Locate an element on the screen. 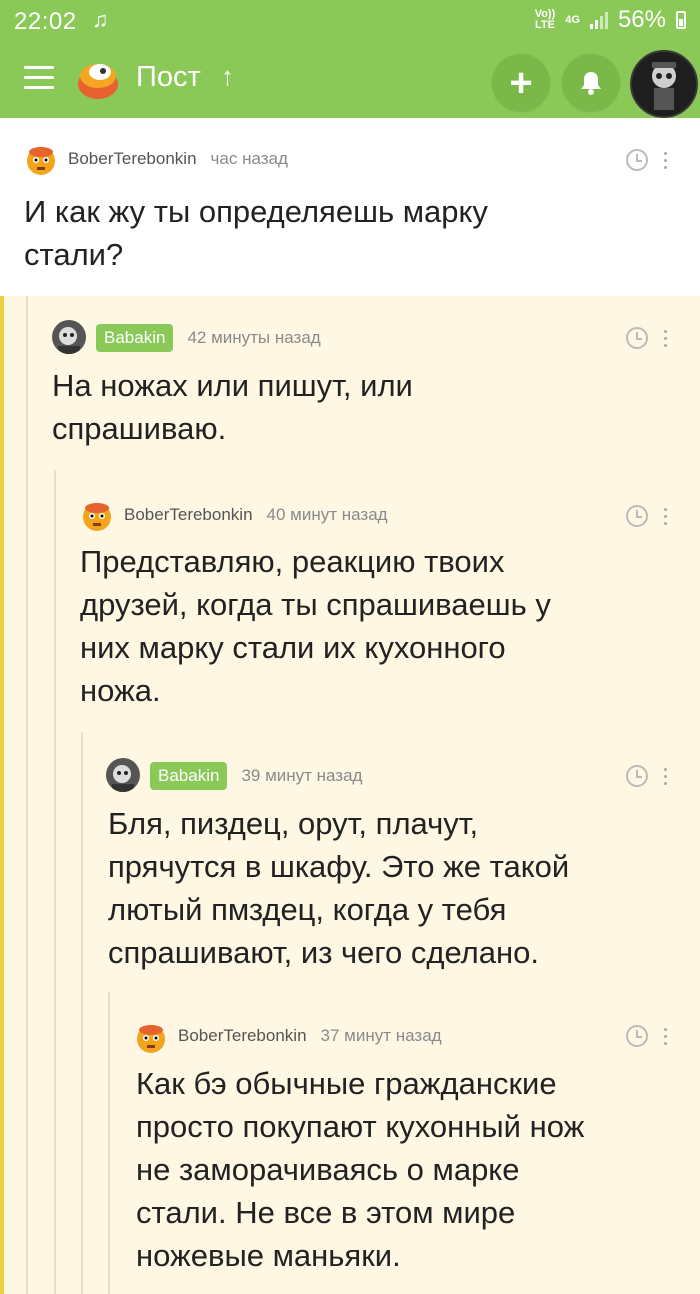 The height and width of the screenshot is (1294, 700). signal-icon is located at coordinates (598, 20).